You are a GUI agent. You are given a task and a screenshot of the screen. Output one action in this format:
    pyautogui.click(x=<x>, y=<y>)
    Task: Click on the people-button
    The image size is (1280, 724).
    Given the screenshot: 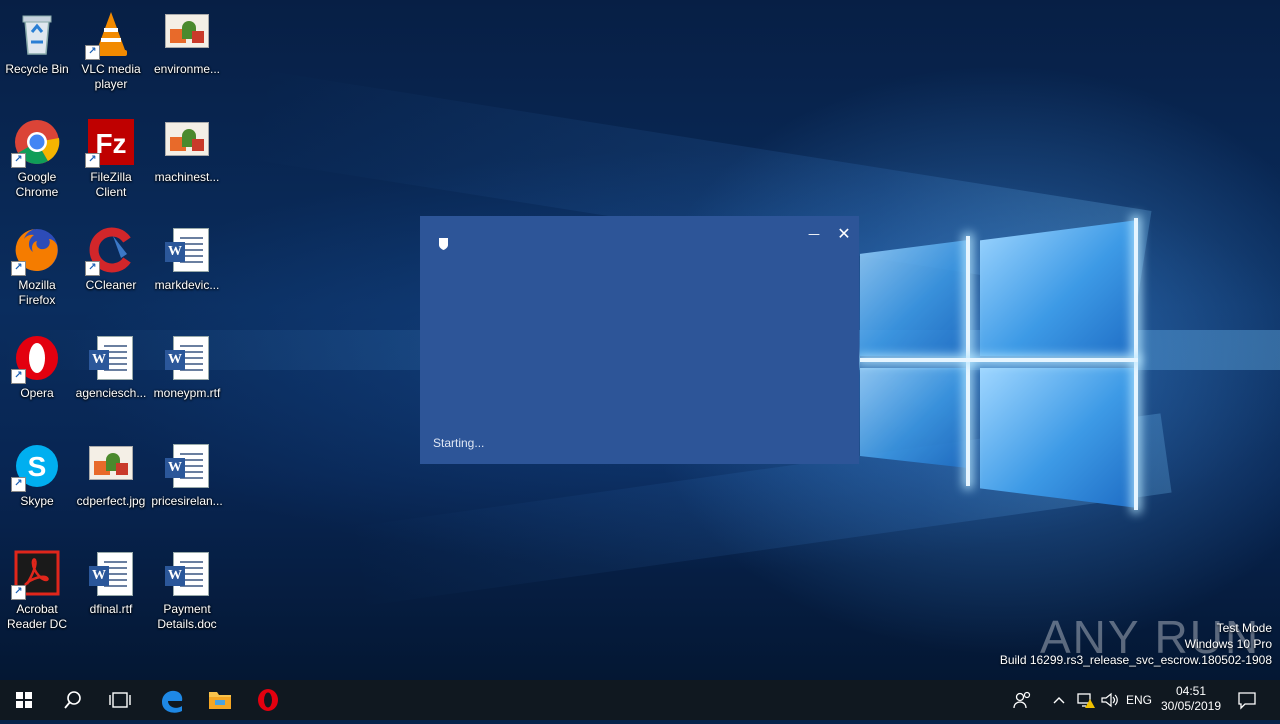 What is the action you would take?
    pyautogui.click(x=1023, y=702)
    